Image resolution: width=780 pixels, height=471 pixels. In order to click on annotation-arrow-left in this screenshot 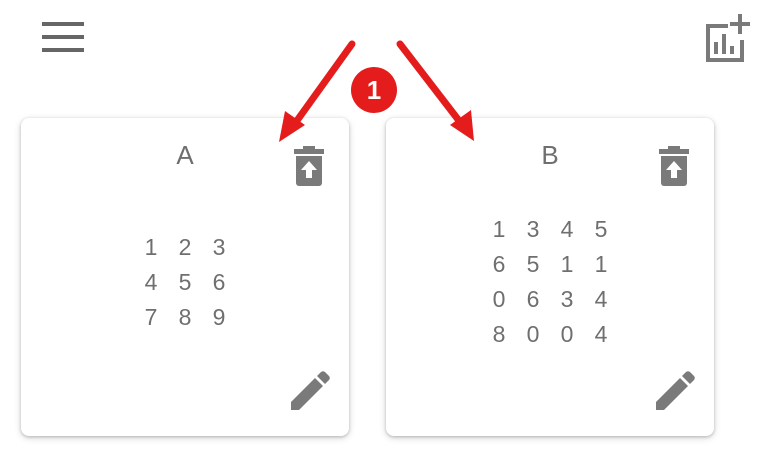, I will do `click(324, 83)`.